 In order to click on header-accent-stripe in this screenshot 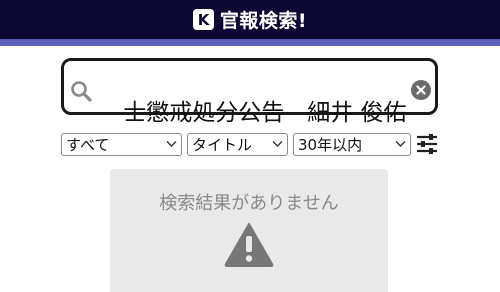, I will do `click(250, 42)`.